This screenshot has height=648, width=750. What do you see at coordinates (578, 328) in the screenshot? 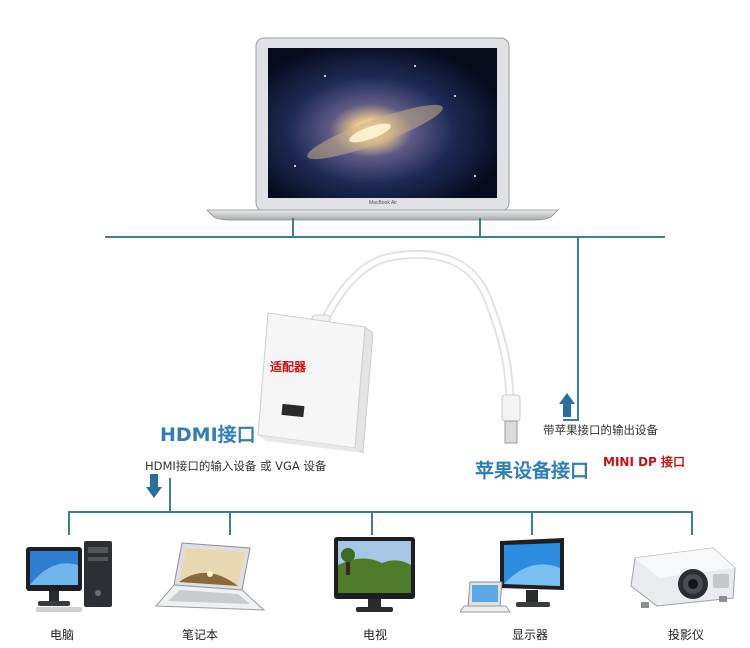
I see `right-vertical-line` at bounding box center [578, 328].